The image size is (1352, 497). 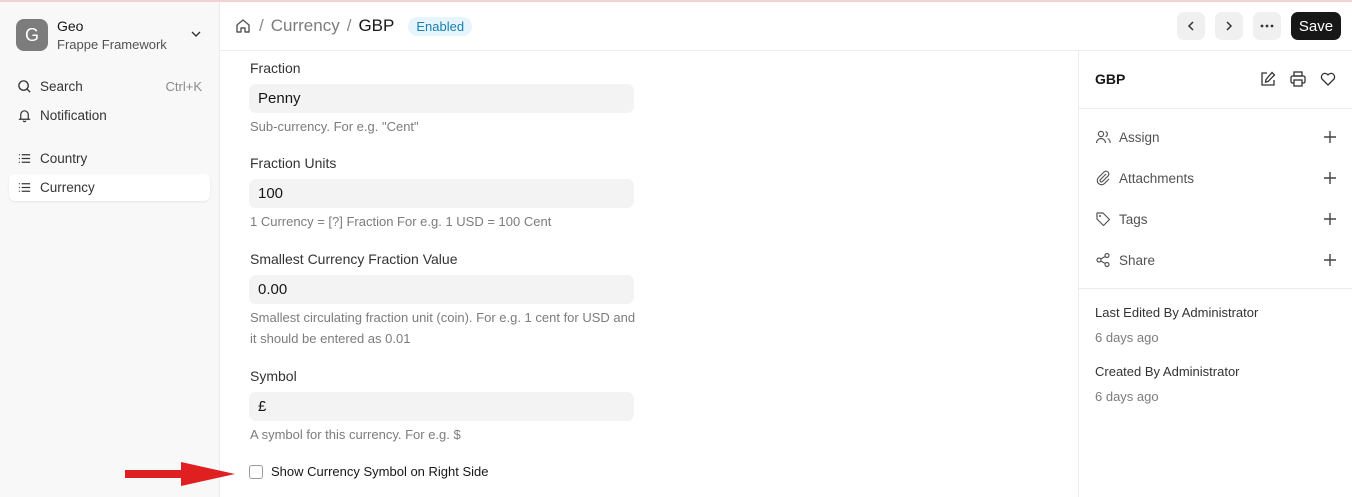 I want to click on search-label: Search, so click(x=61, y=86).